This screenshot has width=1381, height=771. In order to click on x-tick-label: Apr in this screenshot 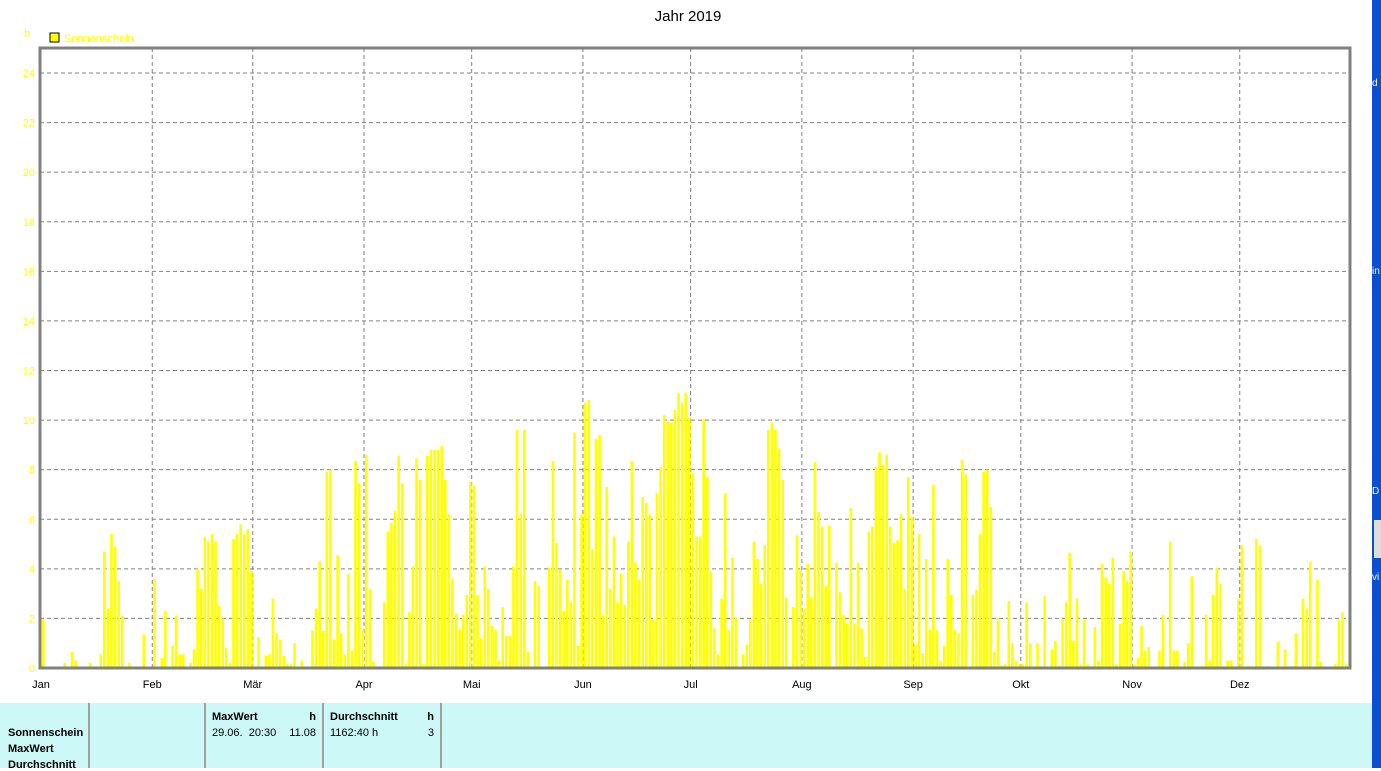, I will do `click(363, 685)`.